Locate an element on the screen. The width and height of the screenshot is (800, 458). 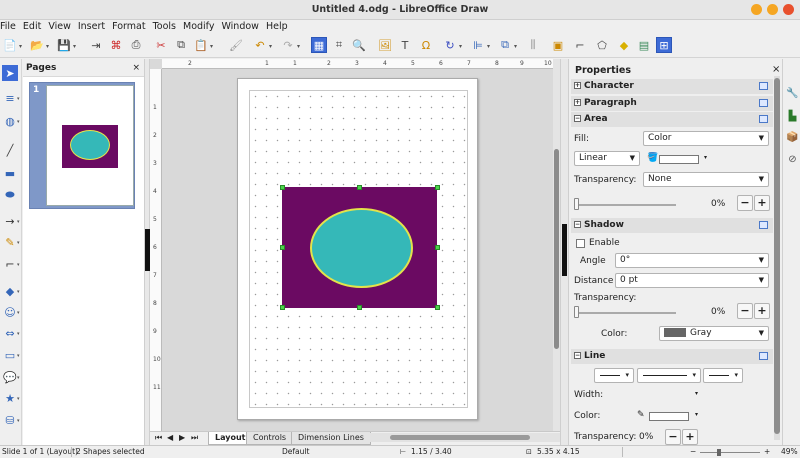
area-transparency-slider is located at coordinates (626, 205).